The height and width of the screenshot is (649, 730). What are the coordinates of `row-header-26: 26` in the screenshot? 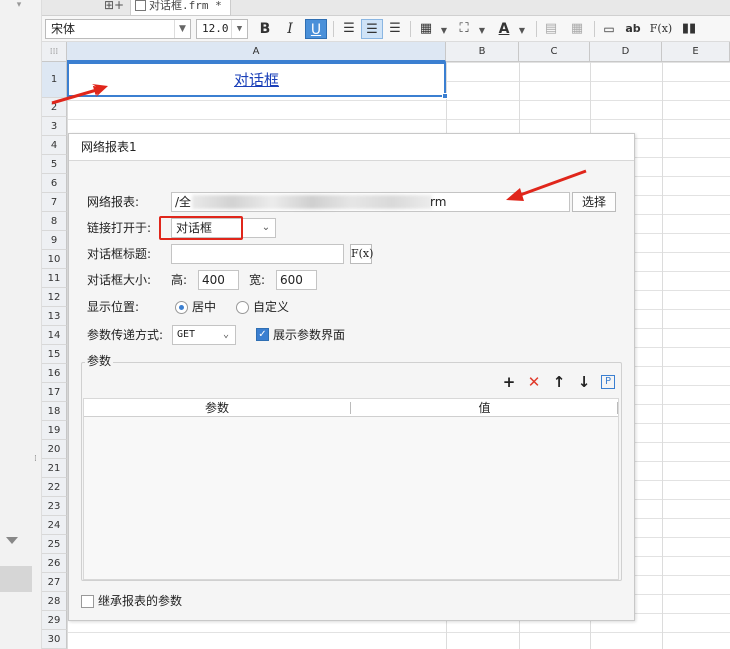 It's located at (54, 563).